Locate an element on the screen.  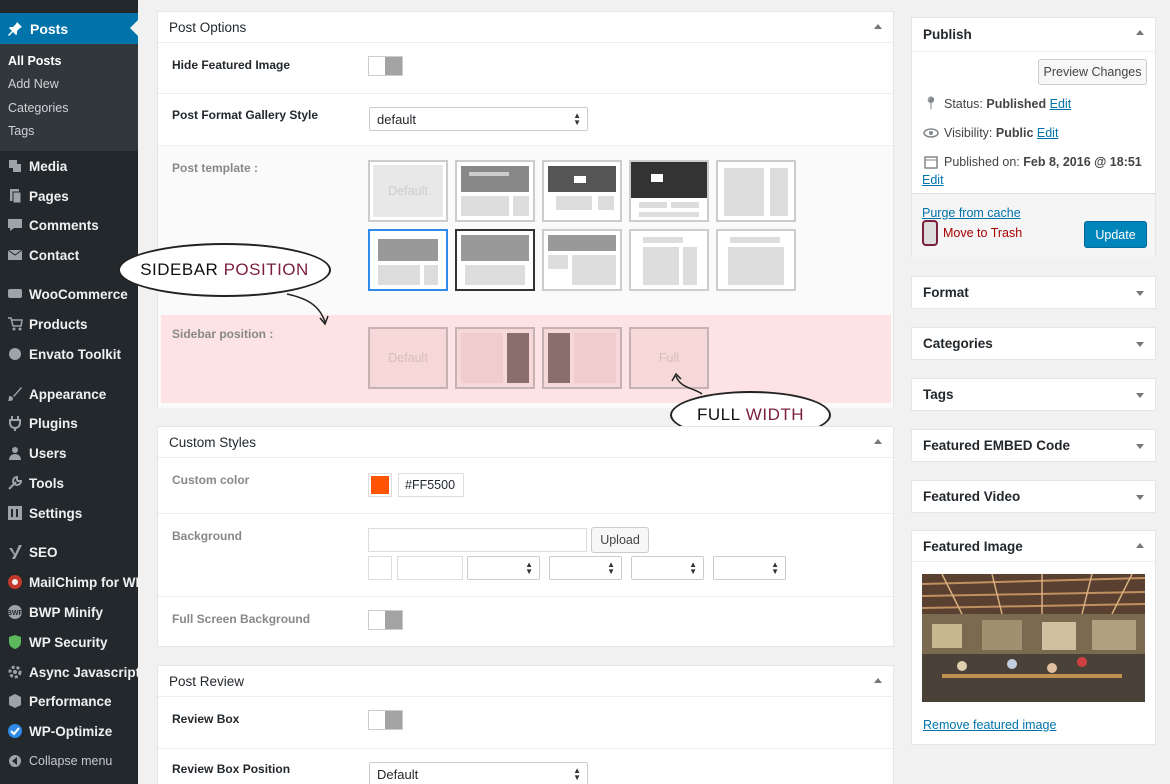
sidebar-position-area: Sidebar position : Default Full is located at coordinates (526, 359).